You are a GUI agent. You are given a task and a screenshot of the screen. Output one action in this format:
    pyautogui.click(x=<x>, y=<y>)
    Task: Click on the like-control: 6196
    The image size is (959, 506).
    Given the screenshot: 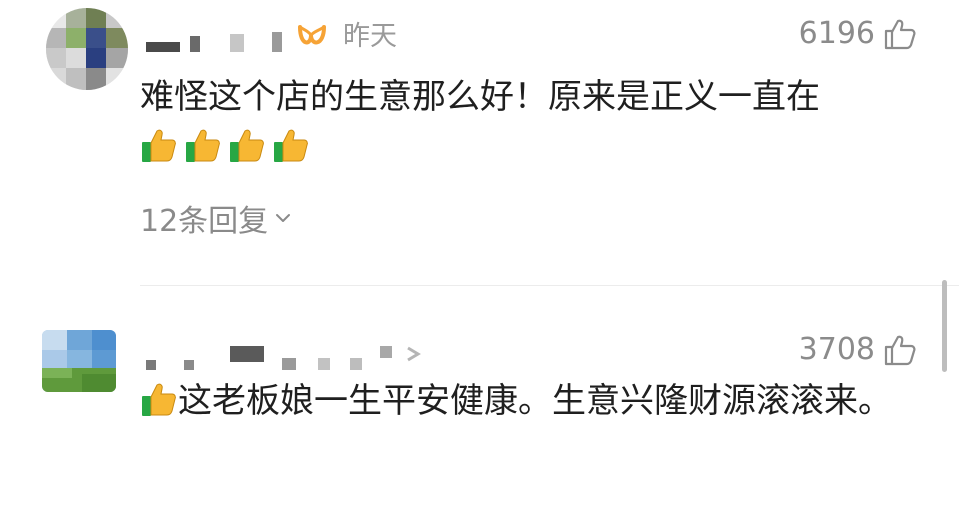 What is the action you would take?
    pyautogui.click(x=858, y=33)
    